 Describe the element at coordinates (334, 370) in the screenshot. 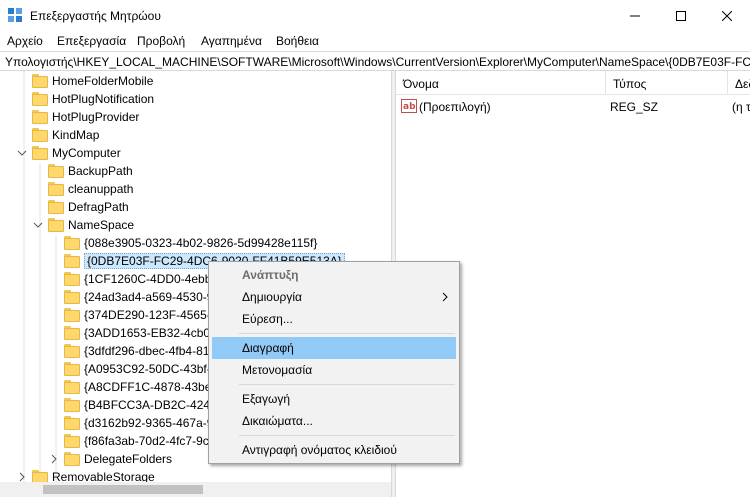

I see `menu-item-rename: Μετονομασία` at that location.